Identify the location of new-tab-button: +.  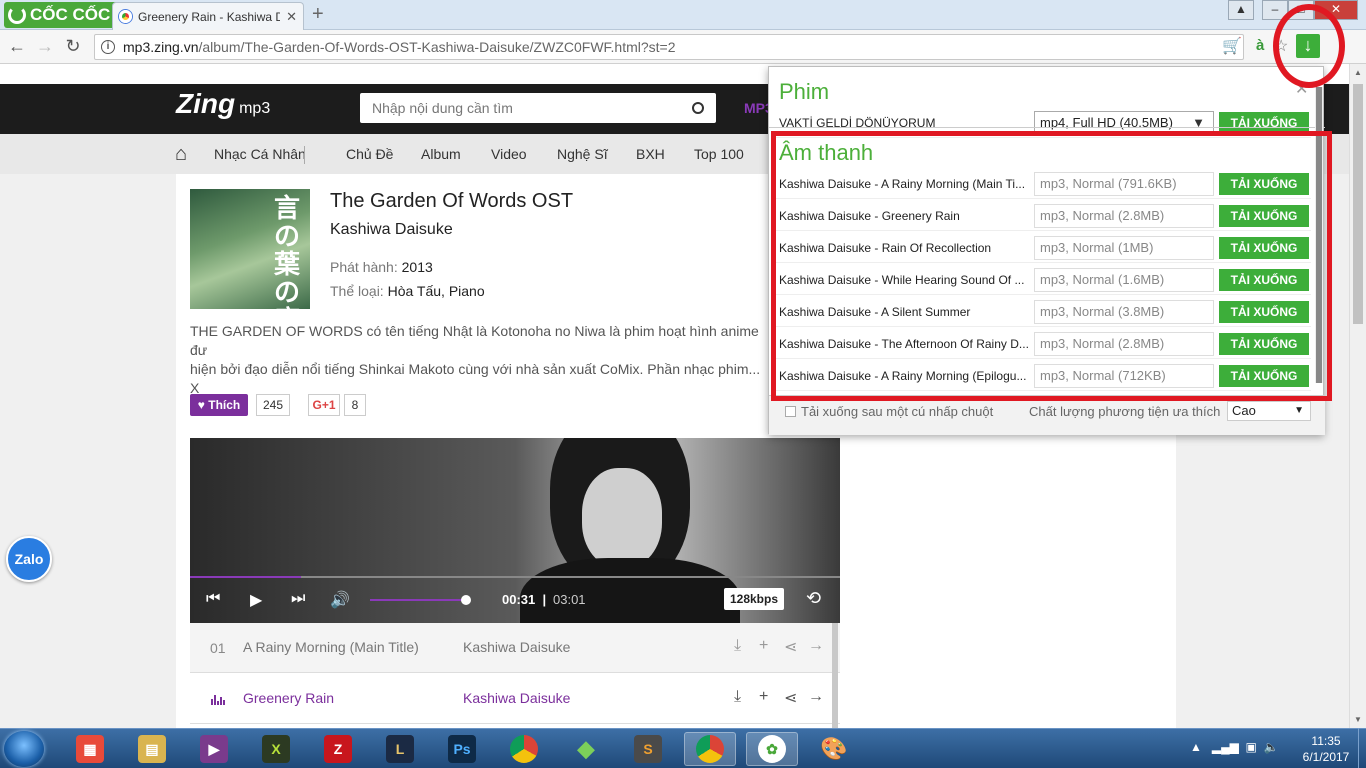
(318, 14).